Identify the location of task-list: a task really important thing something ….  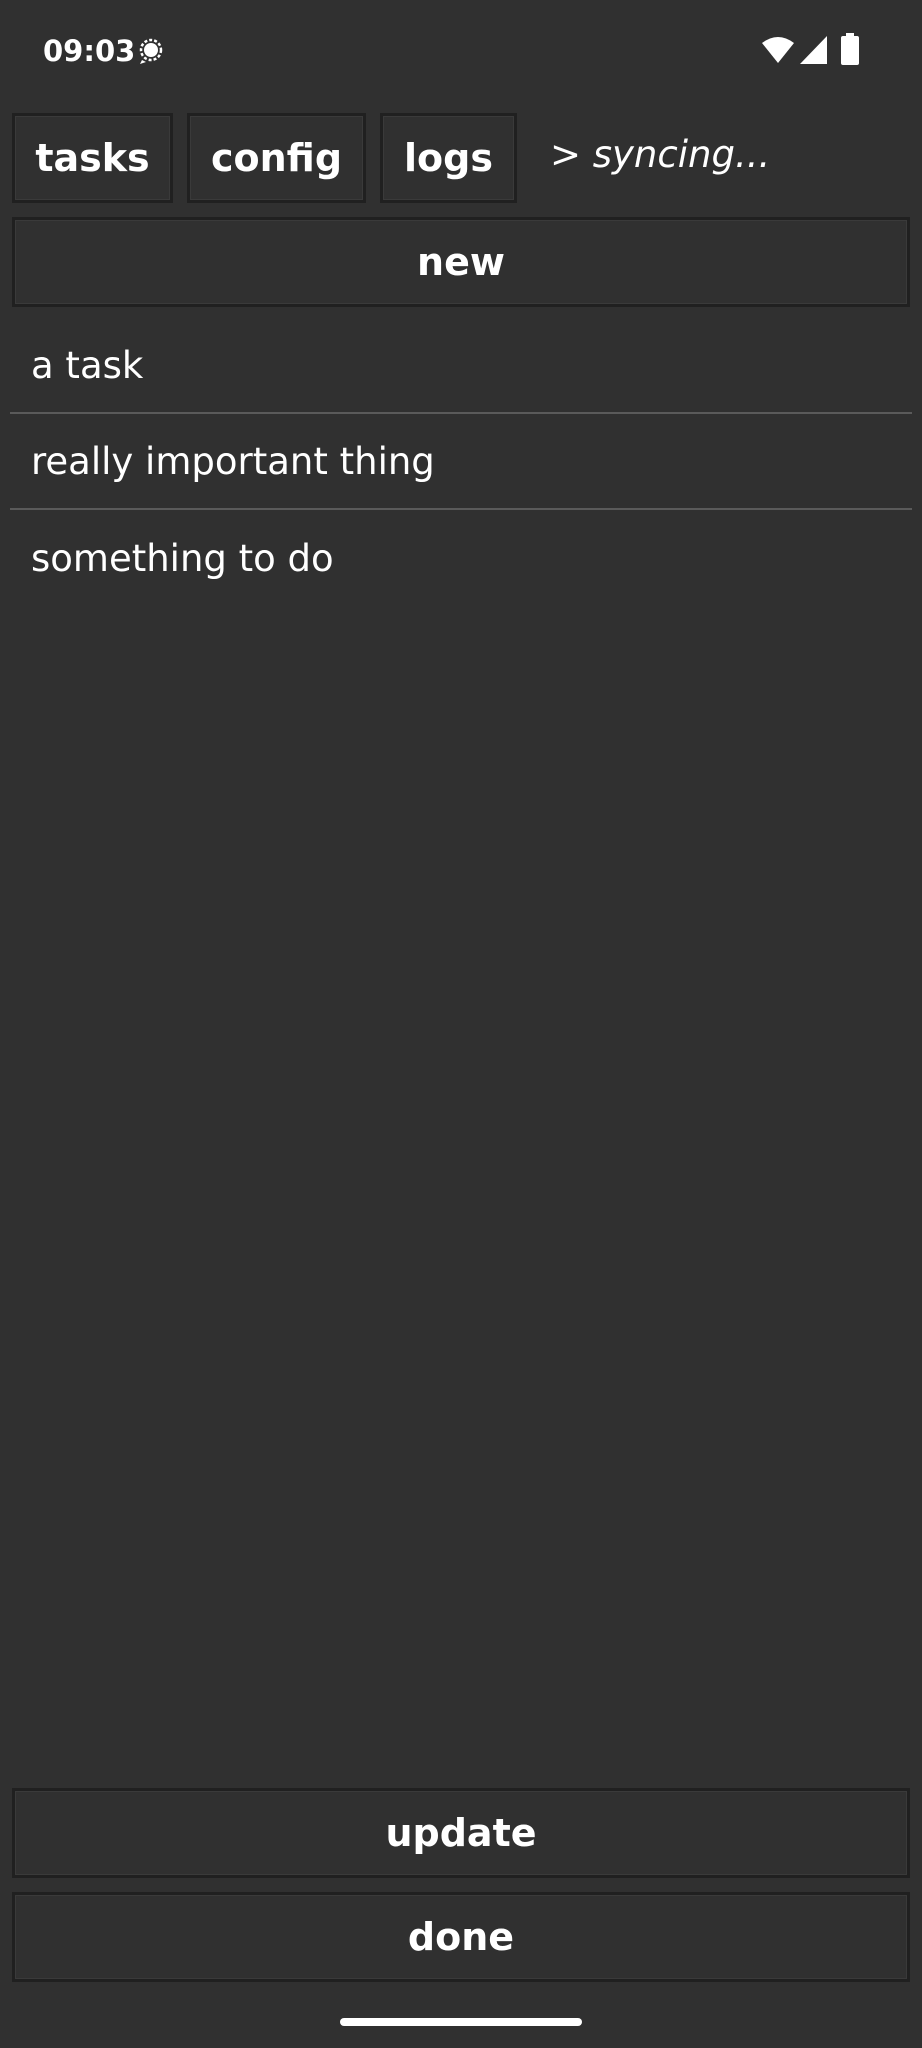
(461, 462).